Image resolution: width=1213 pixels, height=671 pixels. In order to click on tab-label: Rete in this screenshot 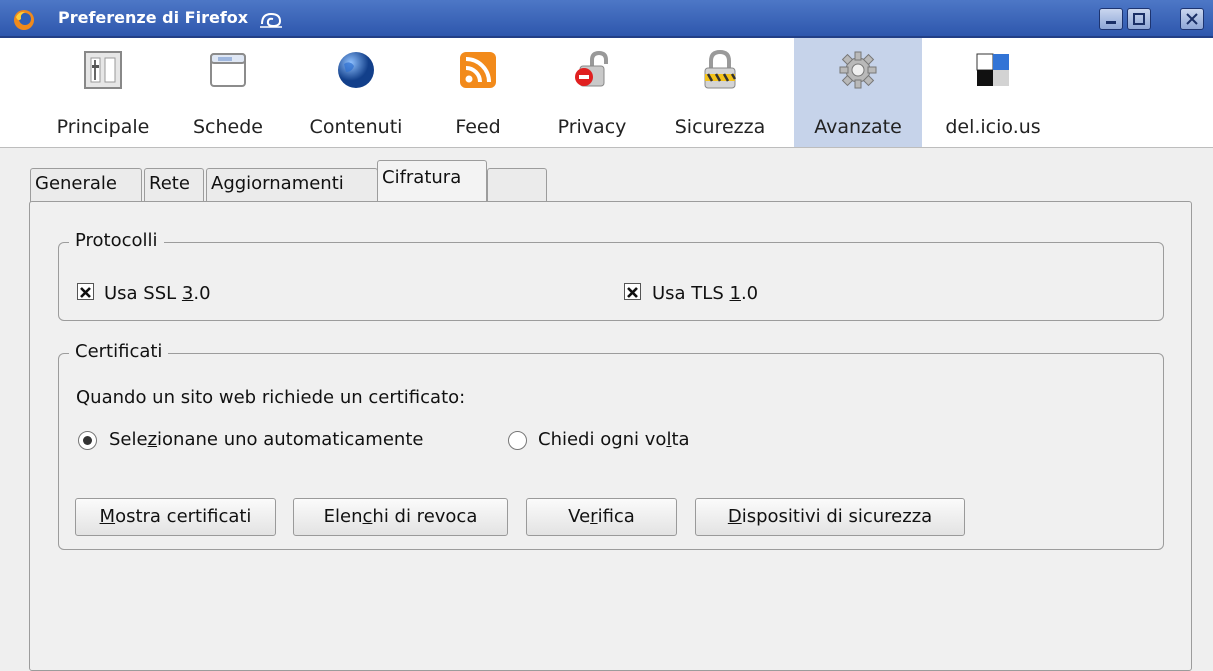, I will do `click(169, 183)`.